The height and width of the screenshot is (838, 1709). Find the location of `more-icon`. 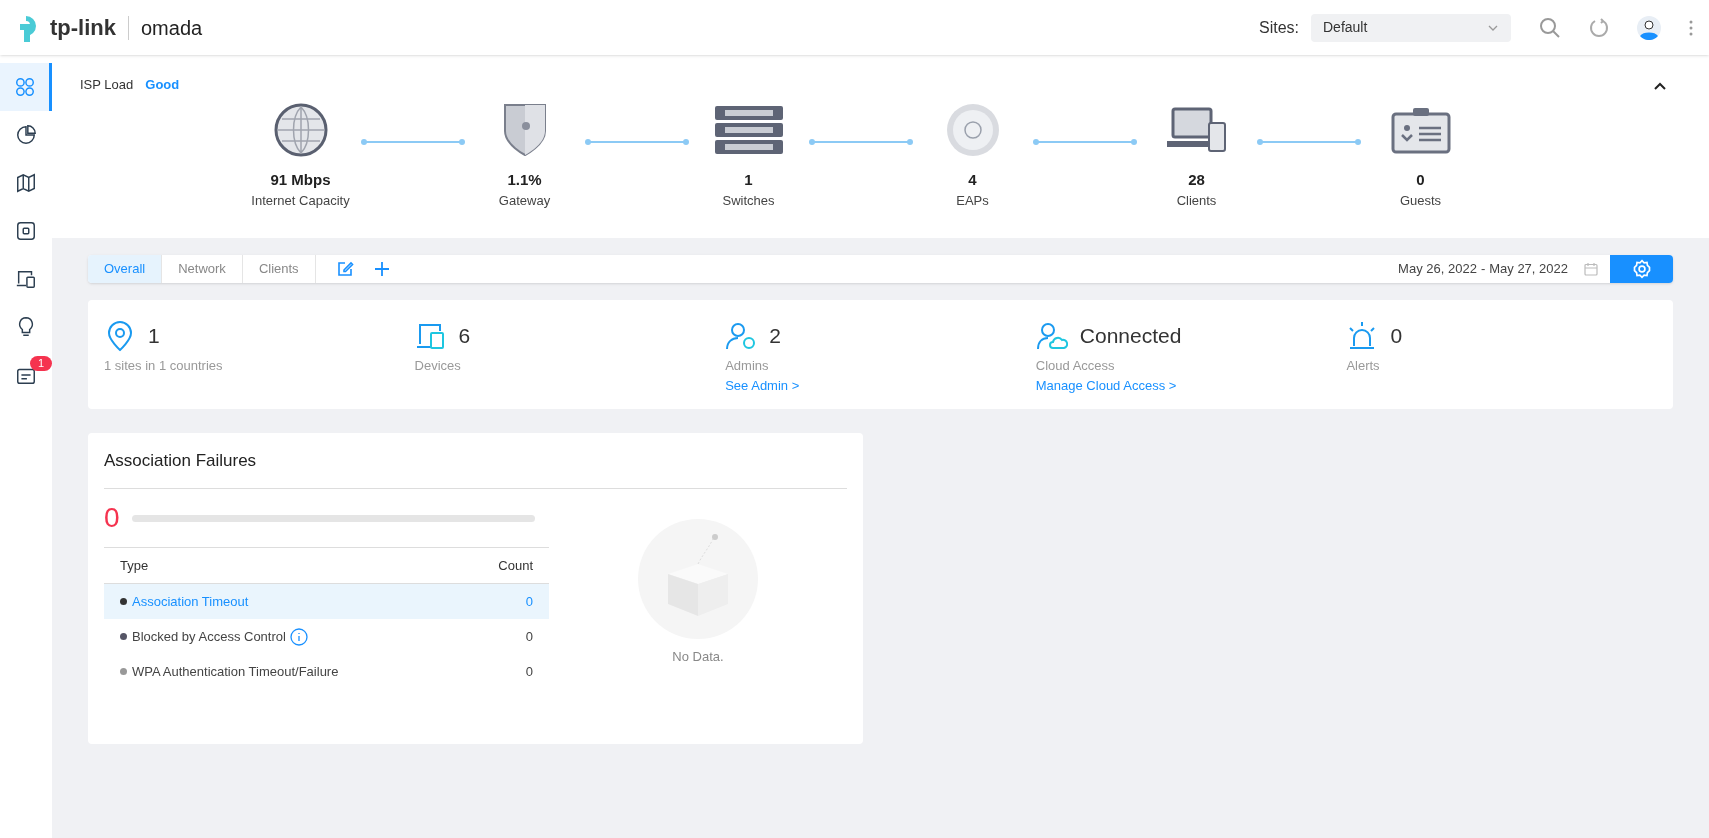

more-icon is located at coordinates (1691, 27).